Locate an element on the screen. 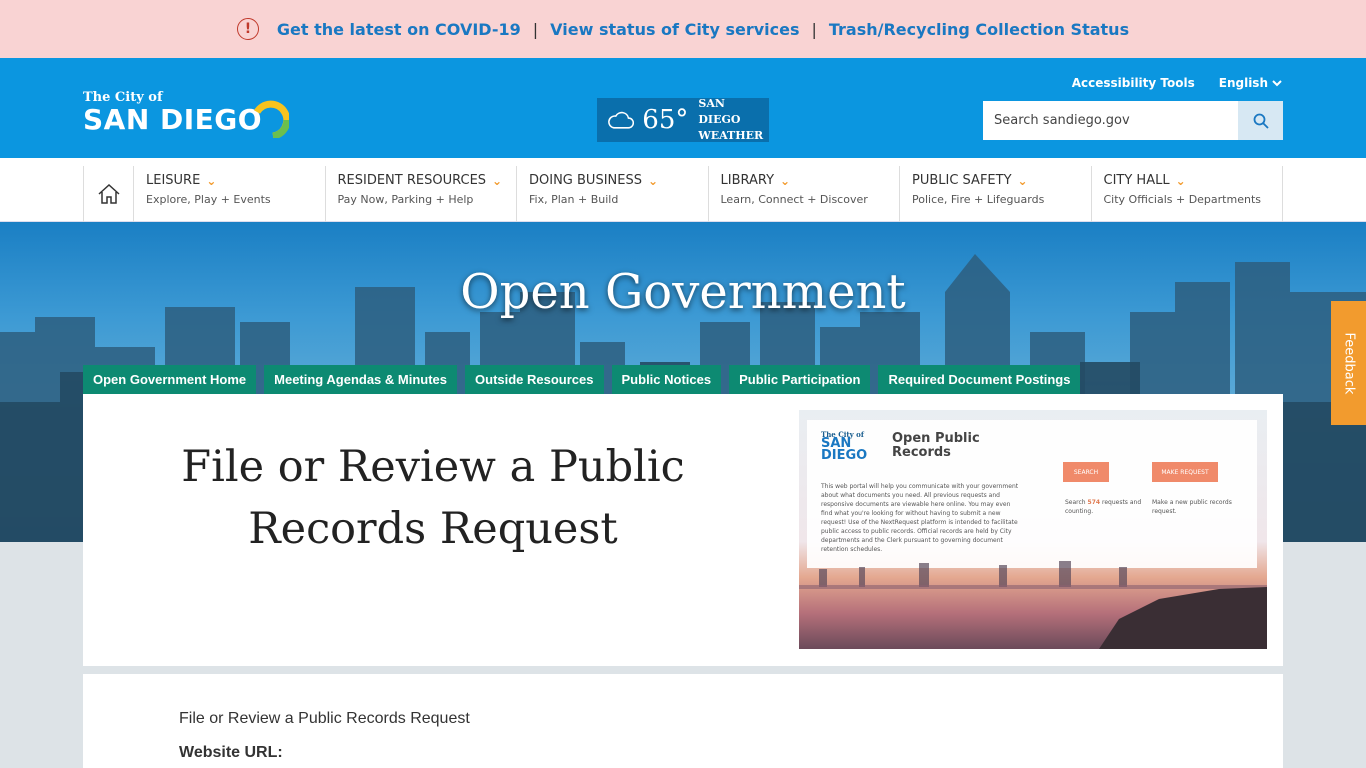 The image size is (1366, 768). tab-meeting-agendas: Meeting Agendas & Minutes is located at coordinates (361, 379).